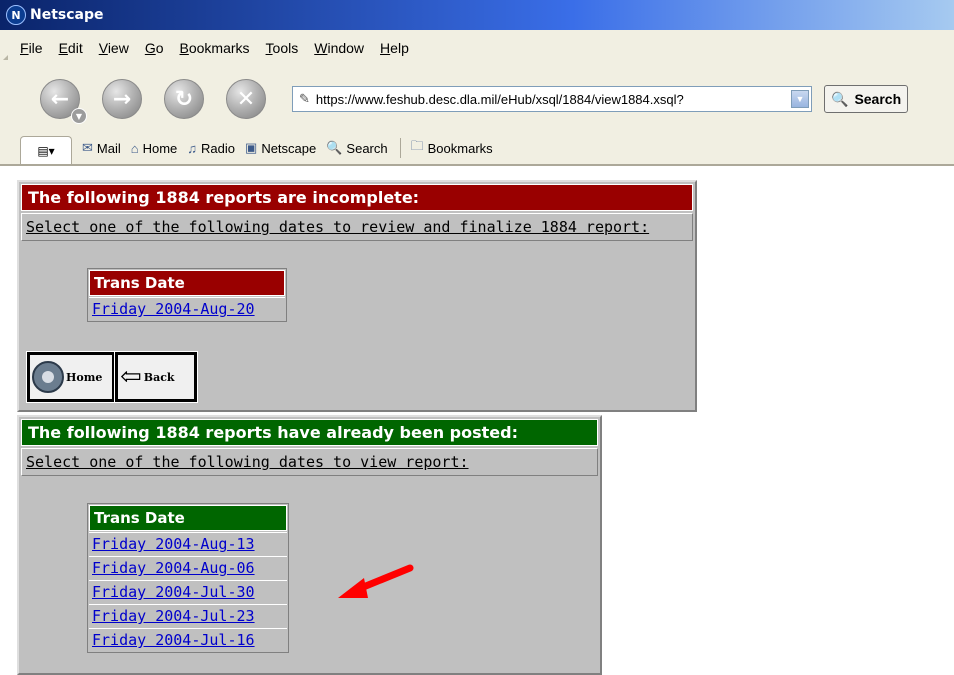  Describe the element at coordinates (188, 543) in the screenshot. I see `posted-date-link: Friday 2004-Aug-13` at that location.